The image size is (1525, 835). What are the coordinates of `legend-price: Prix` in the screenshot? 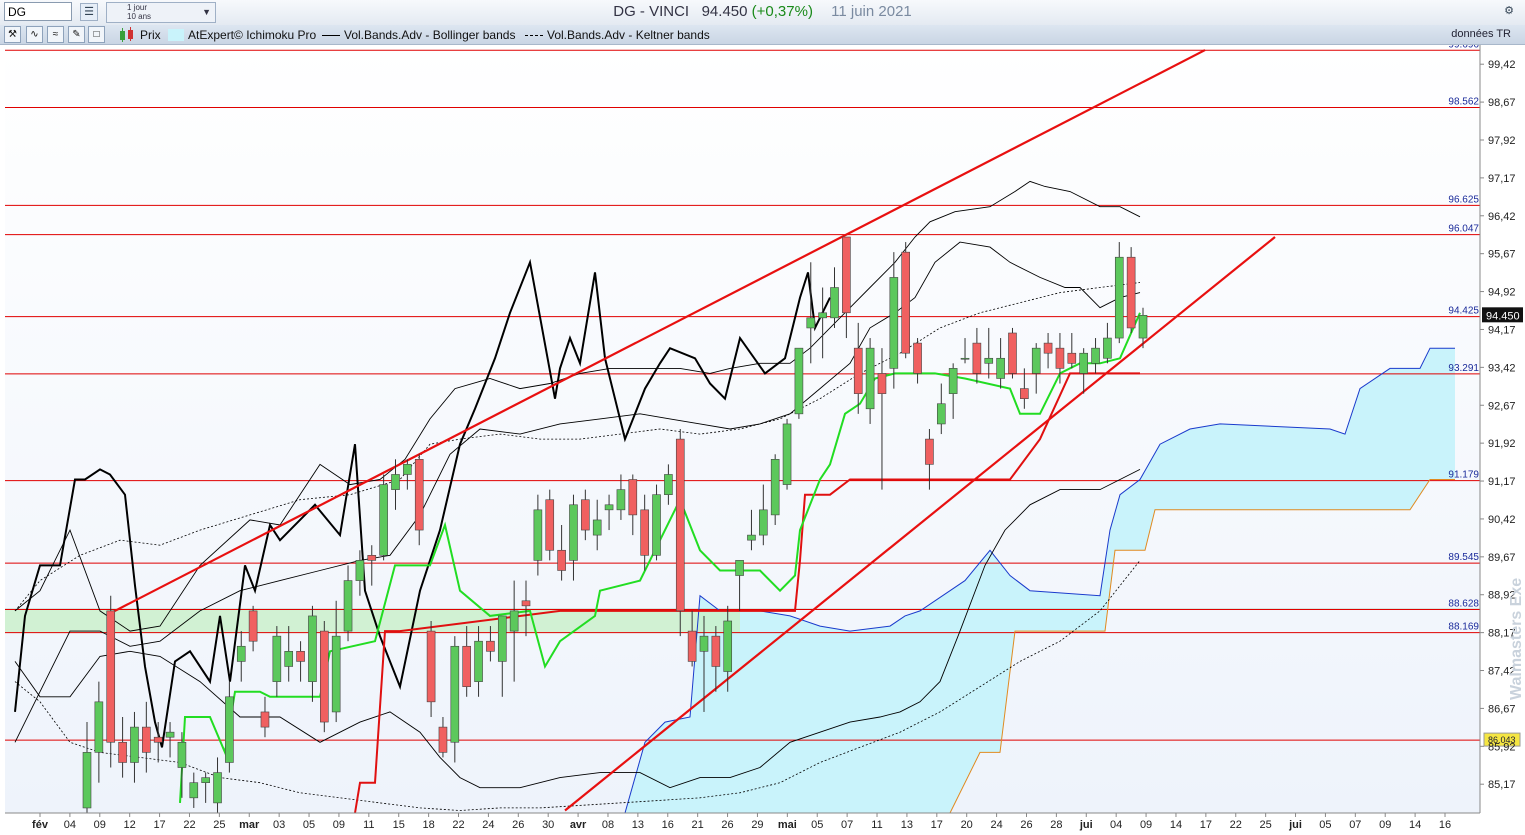 It's located at (150, 35).